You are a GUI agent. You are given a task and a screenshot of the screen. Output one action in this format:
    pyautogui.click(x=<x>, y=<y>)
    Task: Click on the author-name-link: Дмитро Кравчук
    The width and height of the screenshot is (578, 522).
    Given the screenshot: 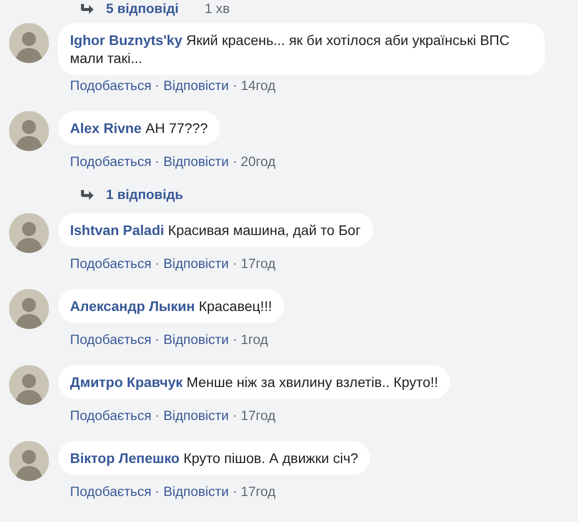 What is the action you would take?
    pyautogui.click(x=126, y=382)
    